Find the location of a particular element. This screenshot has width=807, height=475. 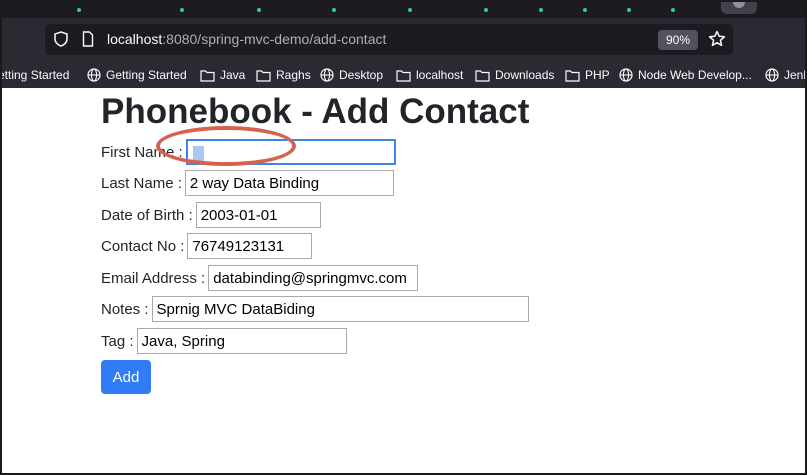

url-host: localhost is located at coordinates (135, 39).